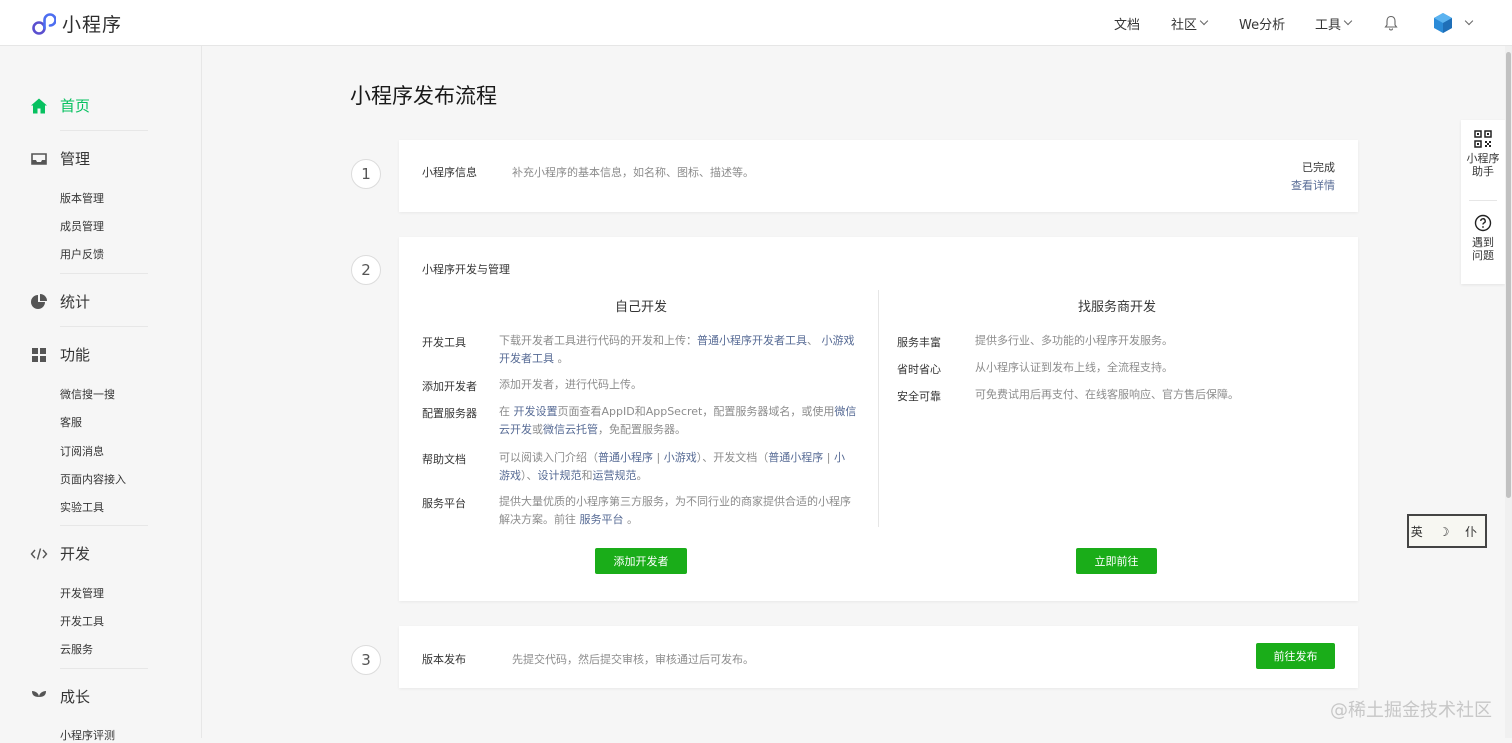 The height and width of the screenshot is (743, 1512). Describe the element at coordinates (1328, 25) in the screenshot. I see `nav-tools-label: 工具` at that location.